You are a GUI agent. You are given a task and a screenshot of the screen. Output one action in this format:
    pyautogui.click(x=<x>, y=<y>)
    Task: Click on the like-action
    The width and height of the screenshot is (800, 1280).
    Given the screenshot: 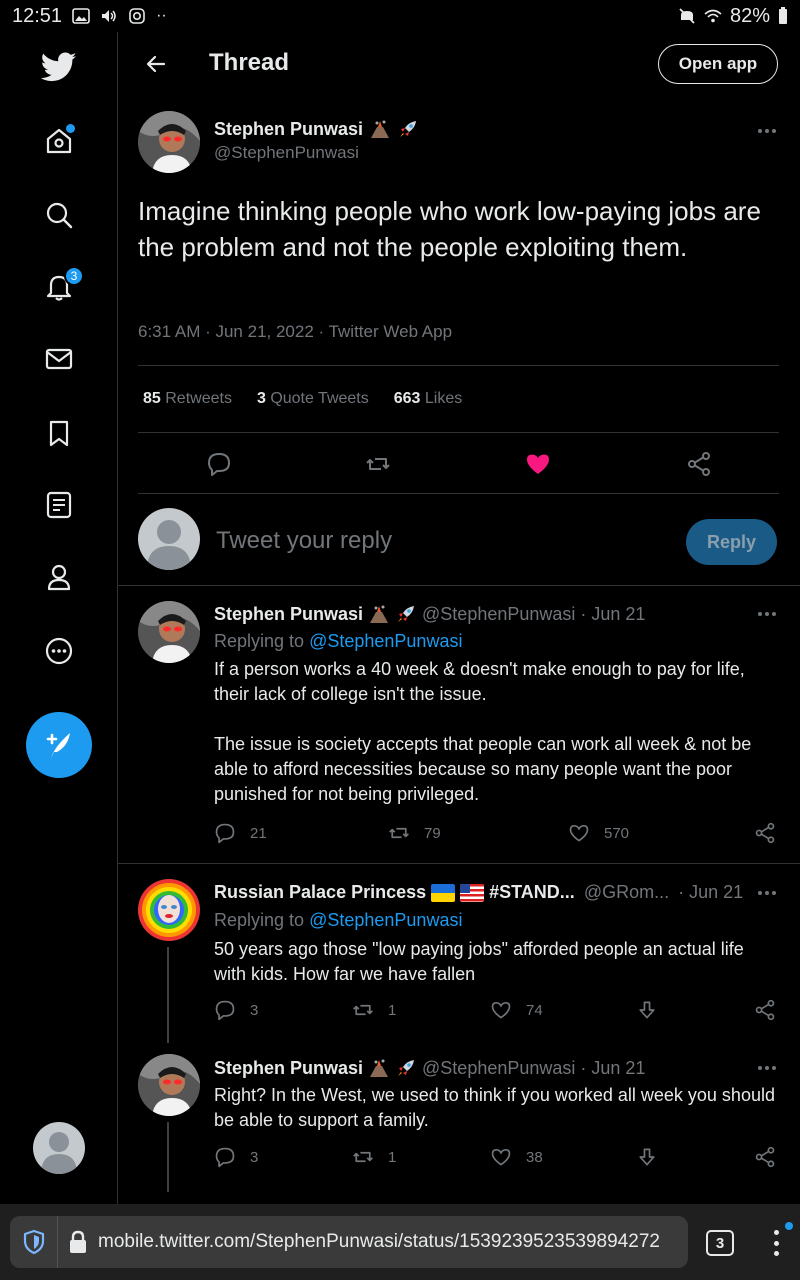 What is the action you would take?
    pyautogui.click(x=538, y=464)
    